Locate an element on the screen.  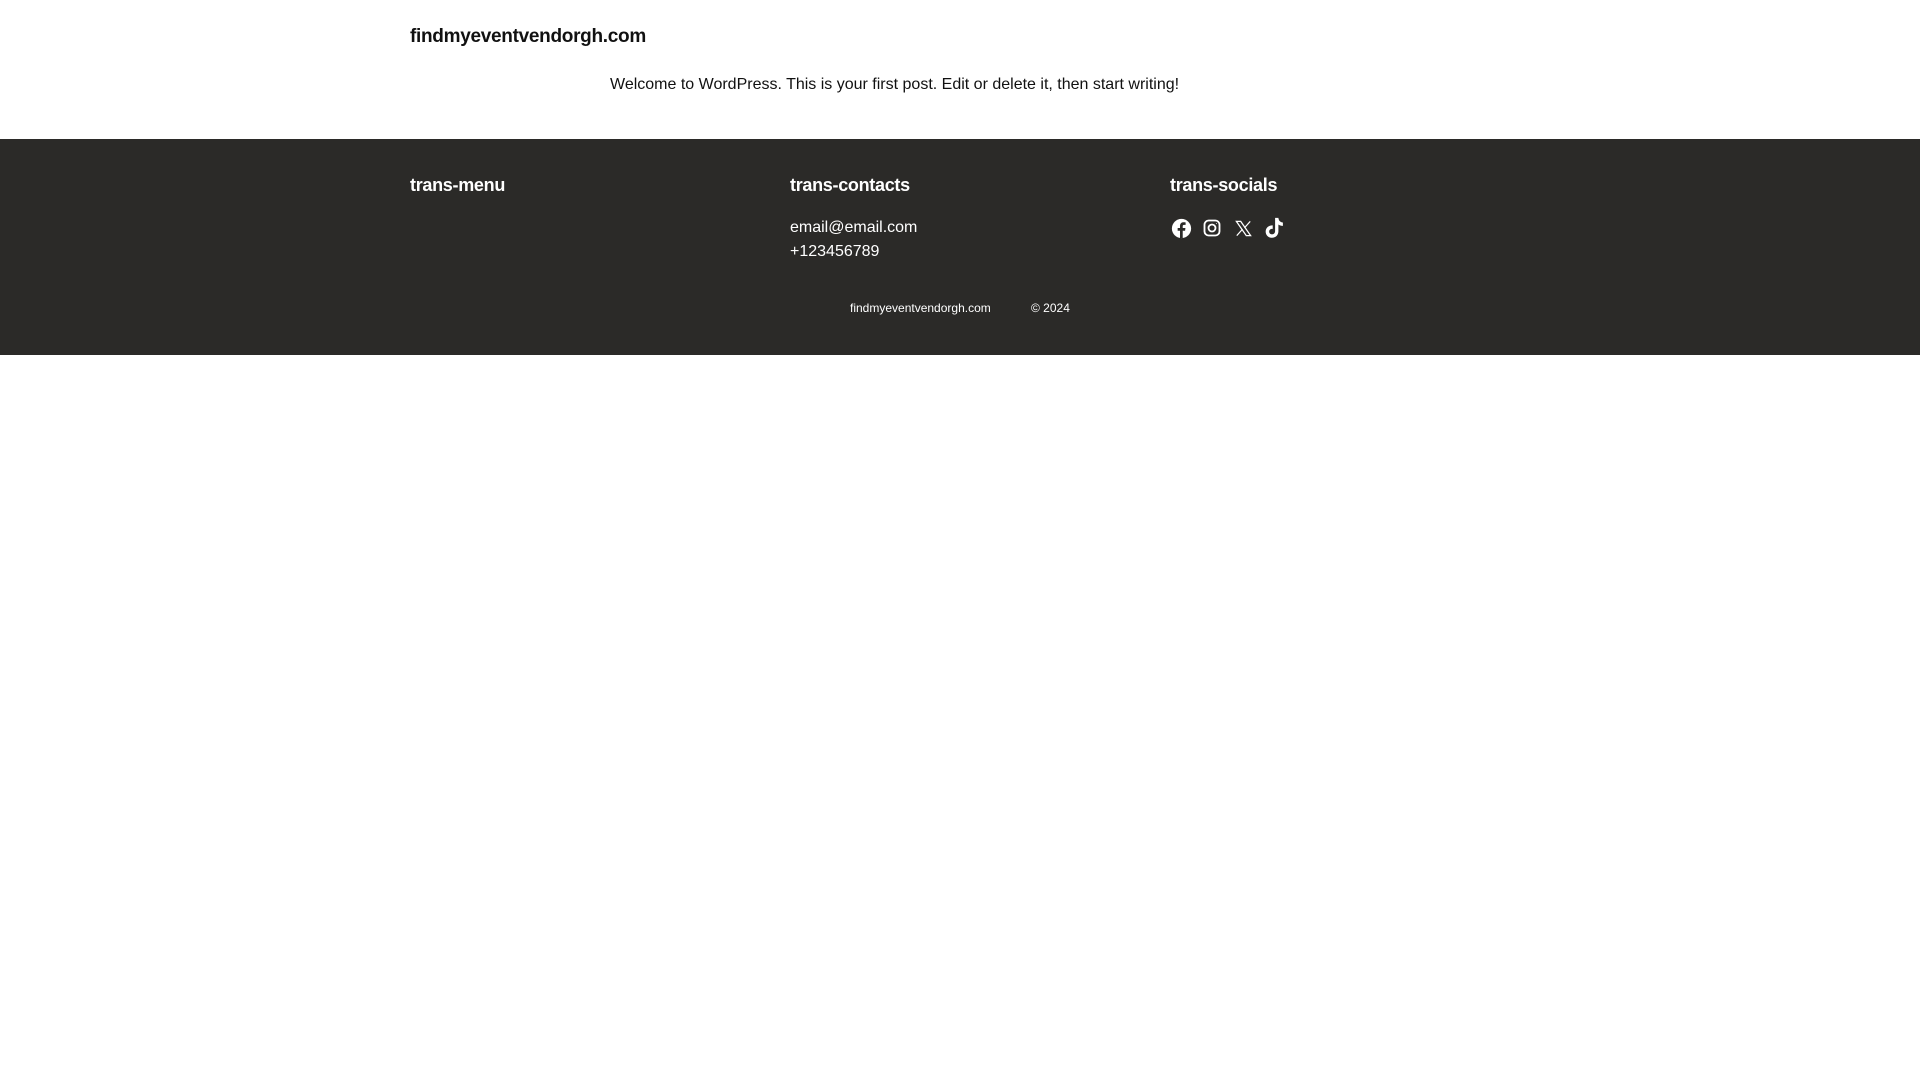
instagram-icon is located at coordinates (1212, 228).